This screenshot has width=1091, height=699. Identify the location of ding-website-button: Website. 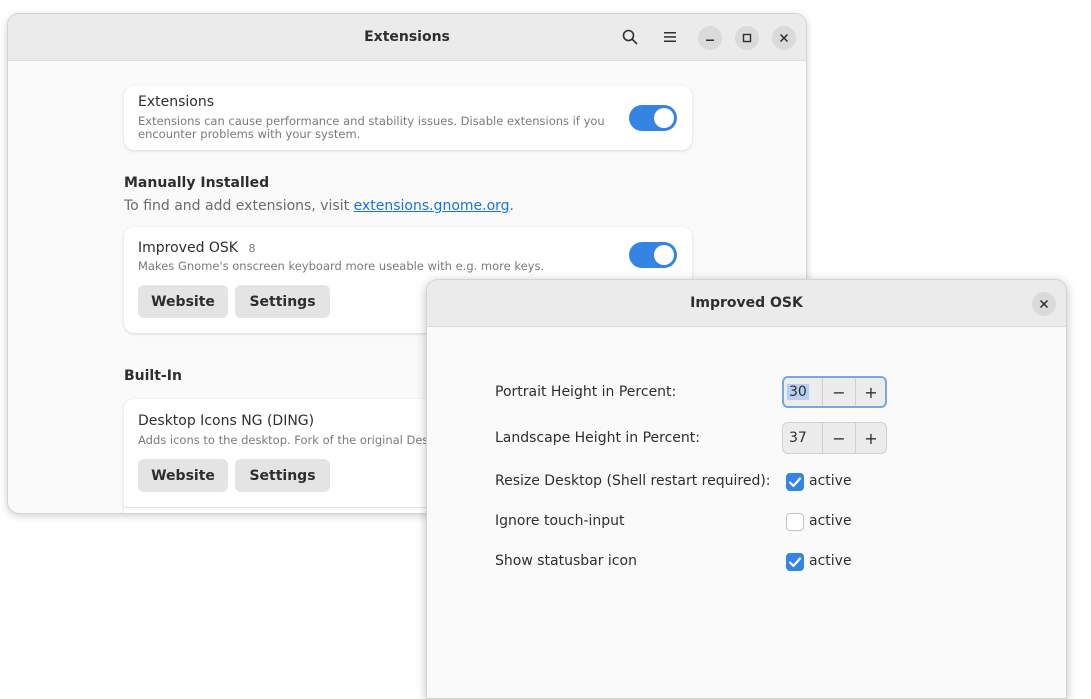
(183, 475).